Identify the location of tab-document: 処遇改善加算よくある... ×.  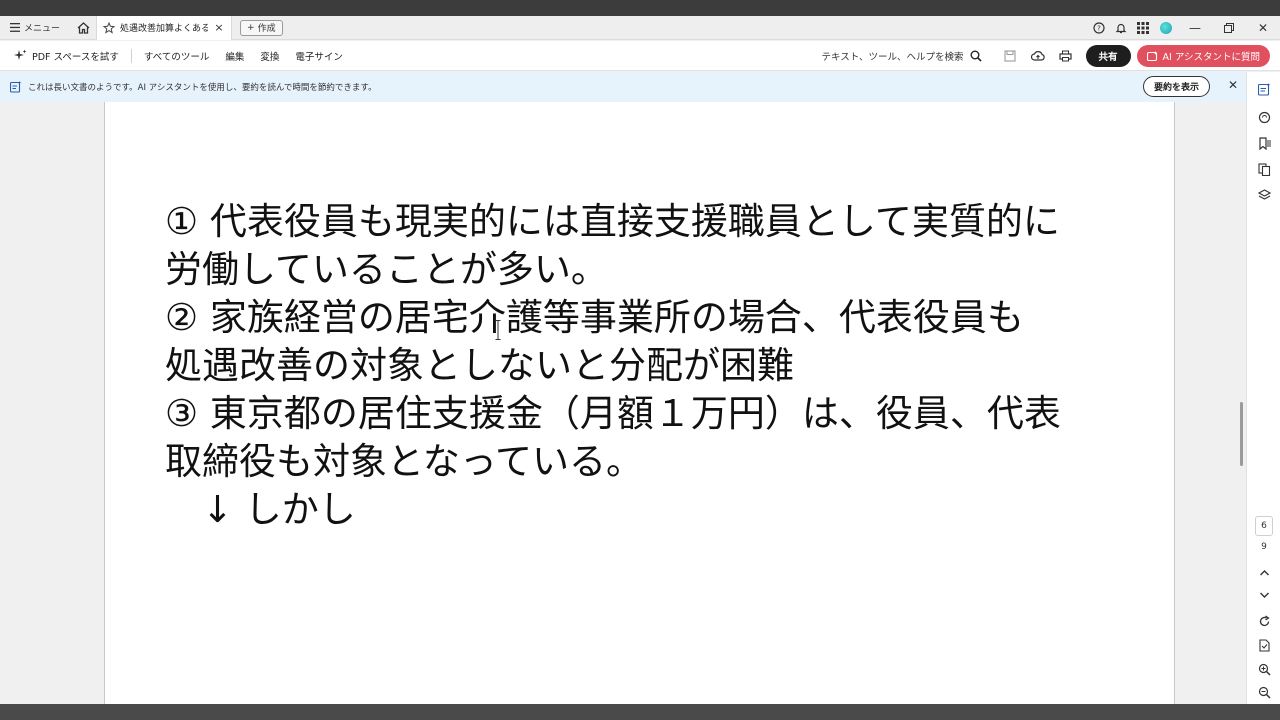
(164, 27).